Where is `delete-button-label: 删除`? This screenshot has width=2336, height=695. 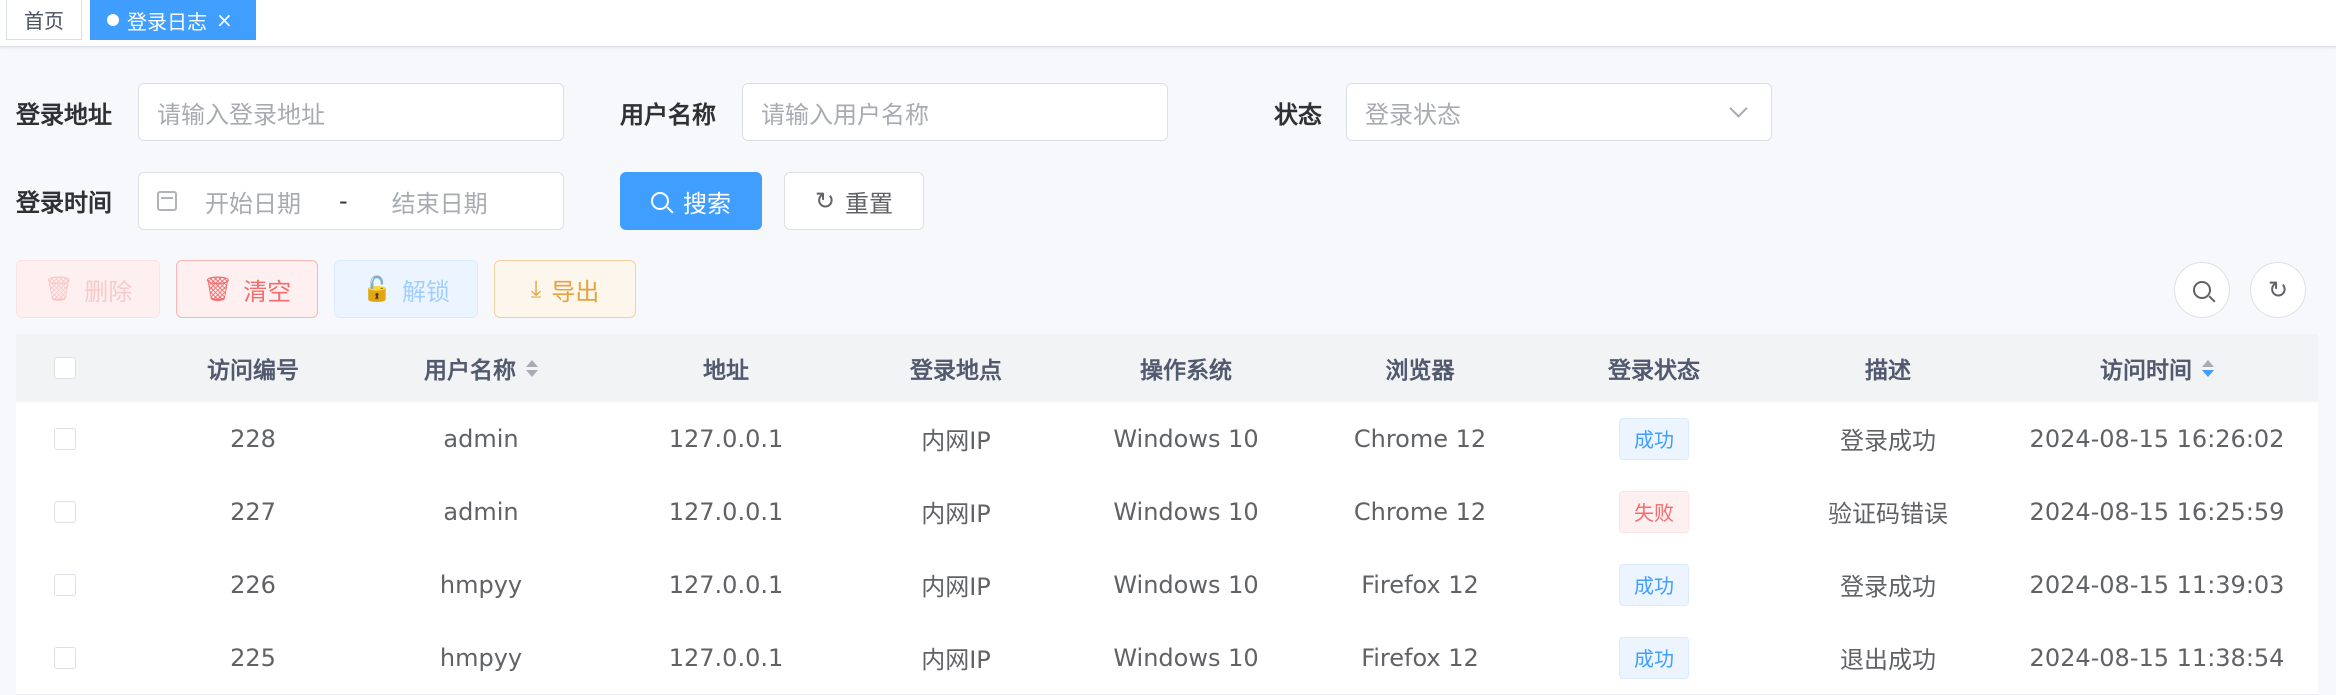
delete-button-label: 删除 is located at coordinates (108, 291).